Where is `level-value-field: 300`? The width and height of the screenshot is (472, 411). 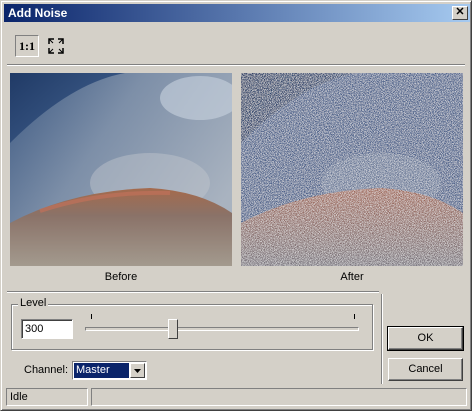
level-value-field: 300 is located at coordinates (47, 329).